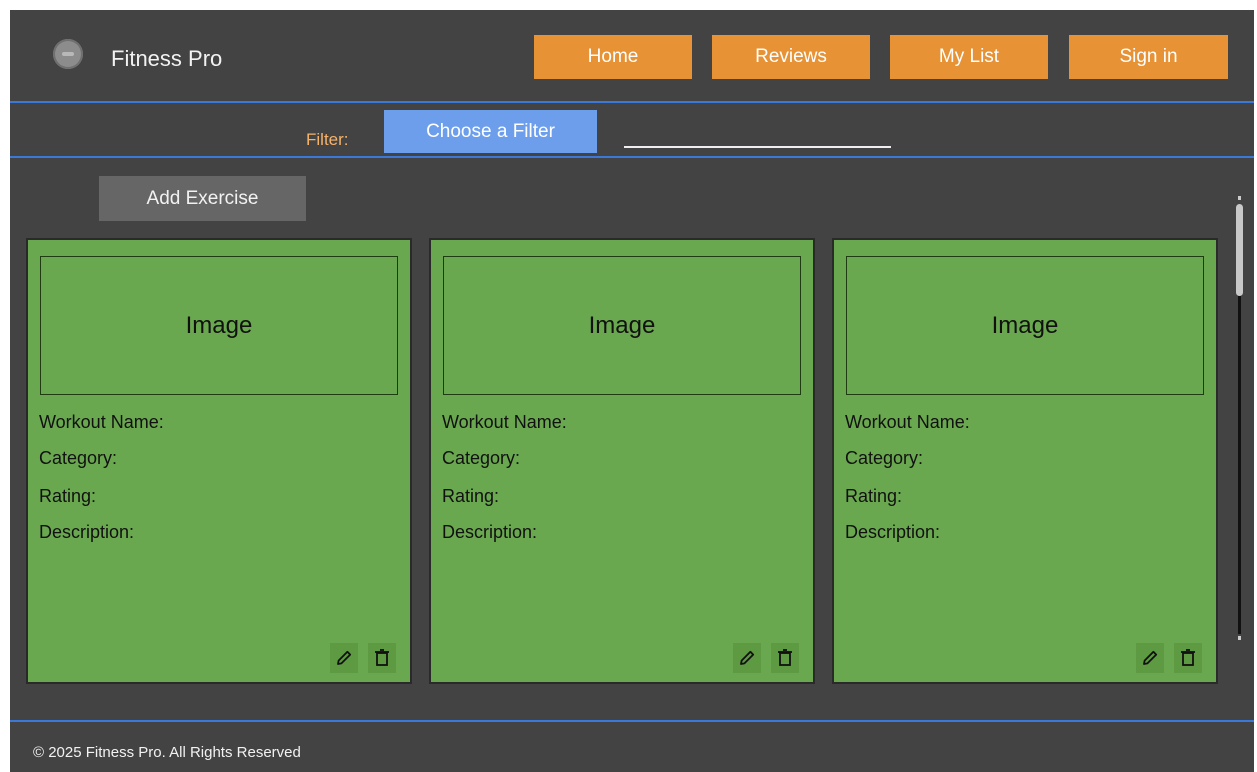 This screenshot has width=1257, height=772. What do you see at coordinates (68, 54) in the screenshot?
I see `logo-icon` at bounding box center [68, 54].